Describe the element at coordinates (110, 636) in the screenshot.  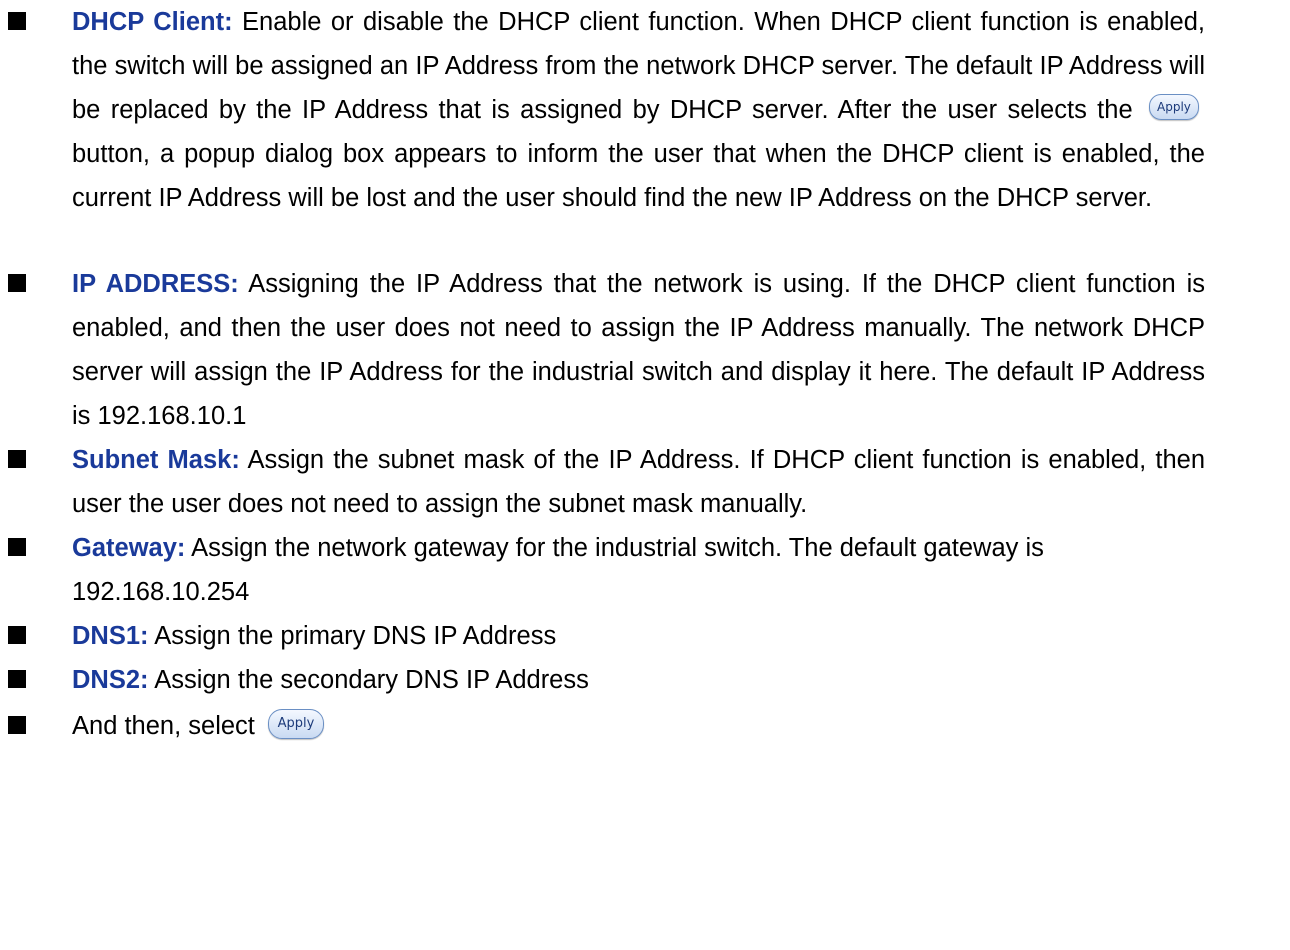
I see `term-dns1: DNS1:` at that location.